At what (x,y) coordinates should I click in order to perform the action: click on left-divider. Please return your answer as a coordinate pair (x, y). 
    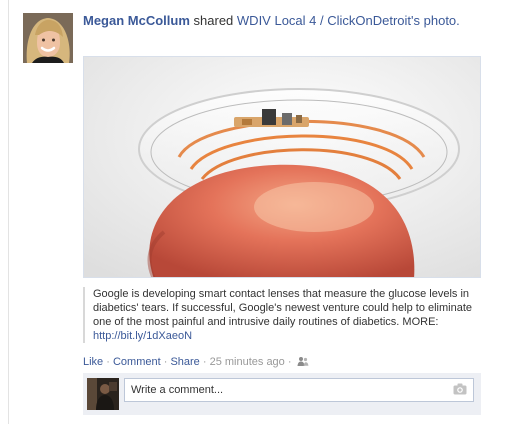
    Looking at the image, I should click on (8, 212).